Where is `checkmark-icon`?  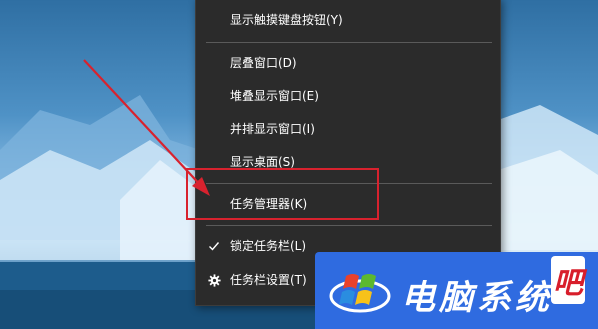
checkmark-icon is located at coordinates (214, 246).